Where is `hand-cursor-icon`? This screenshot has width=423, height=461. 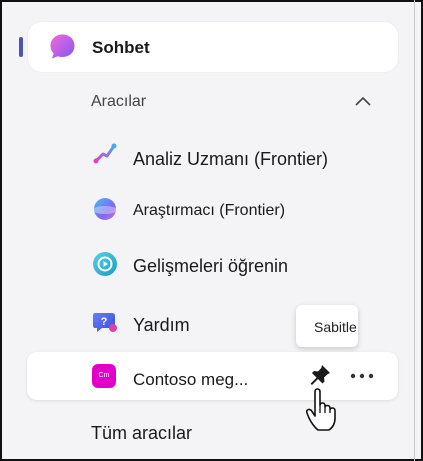 hand-cursor-icon is located at coordinates (320, 409).